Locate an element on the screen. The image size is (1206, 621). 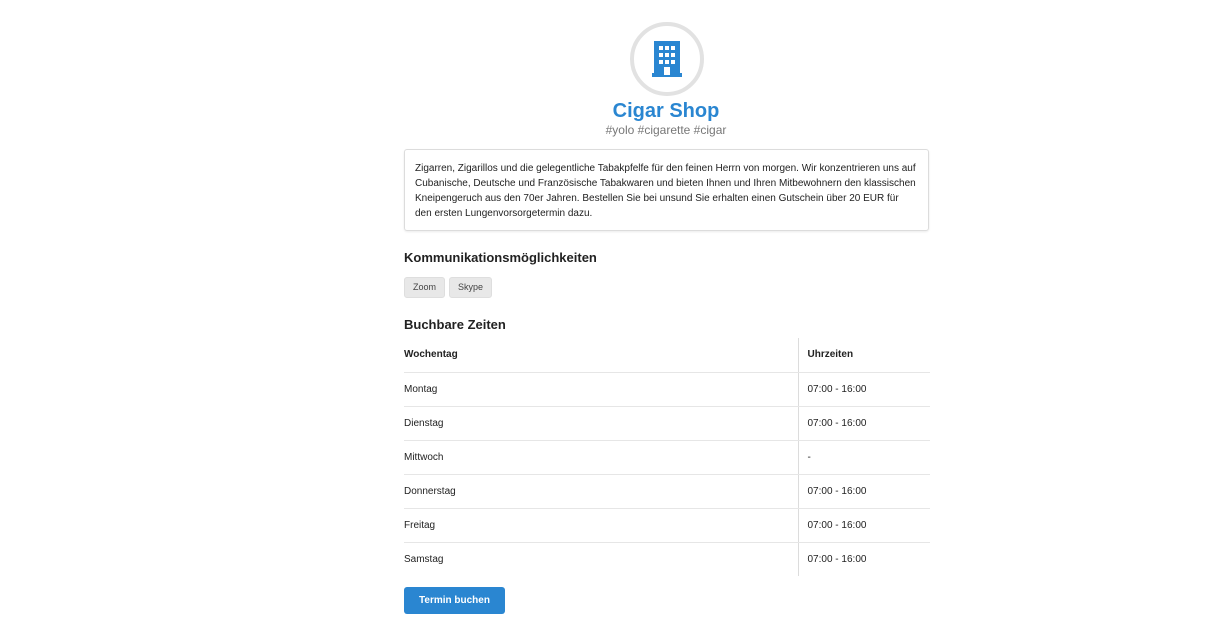
communication-chip-skype: Skype is located at coordinates (471, 287).